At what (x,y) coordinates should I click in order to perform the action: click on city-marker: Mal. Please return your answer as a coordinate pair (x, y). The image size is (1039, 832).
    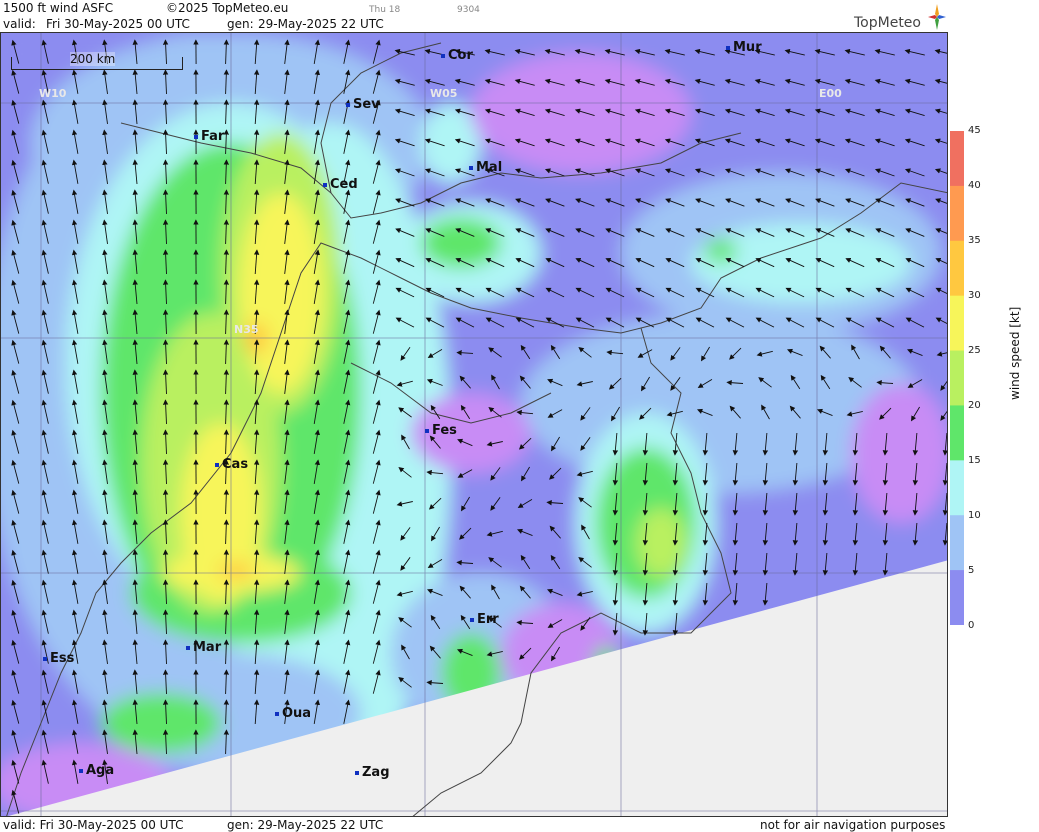
    Looking at the image, I should click on (485, 167).